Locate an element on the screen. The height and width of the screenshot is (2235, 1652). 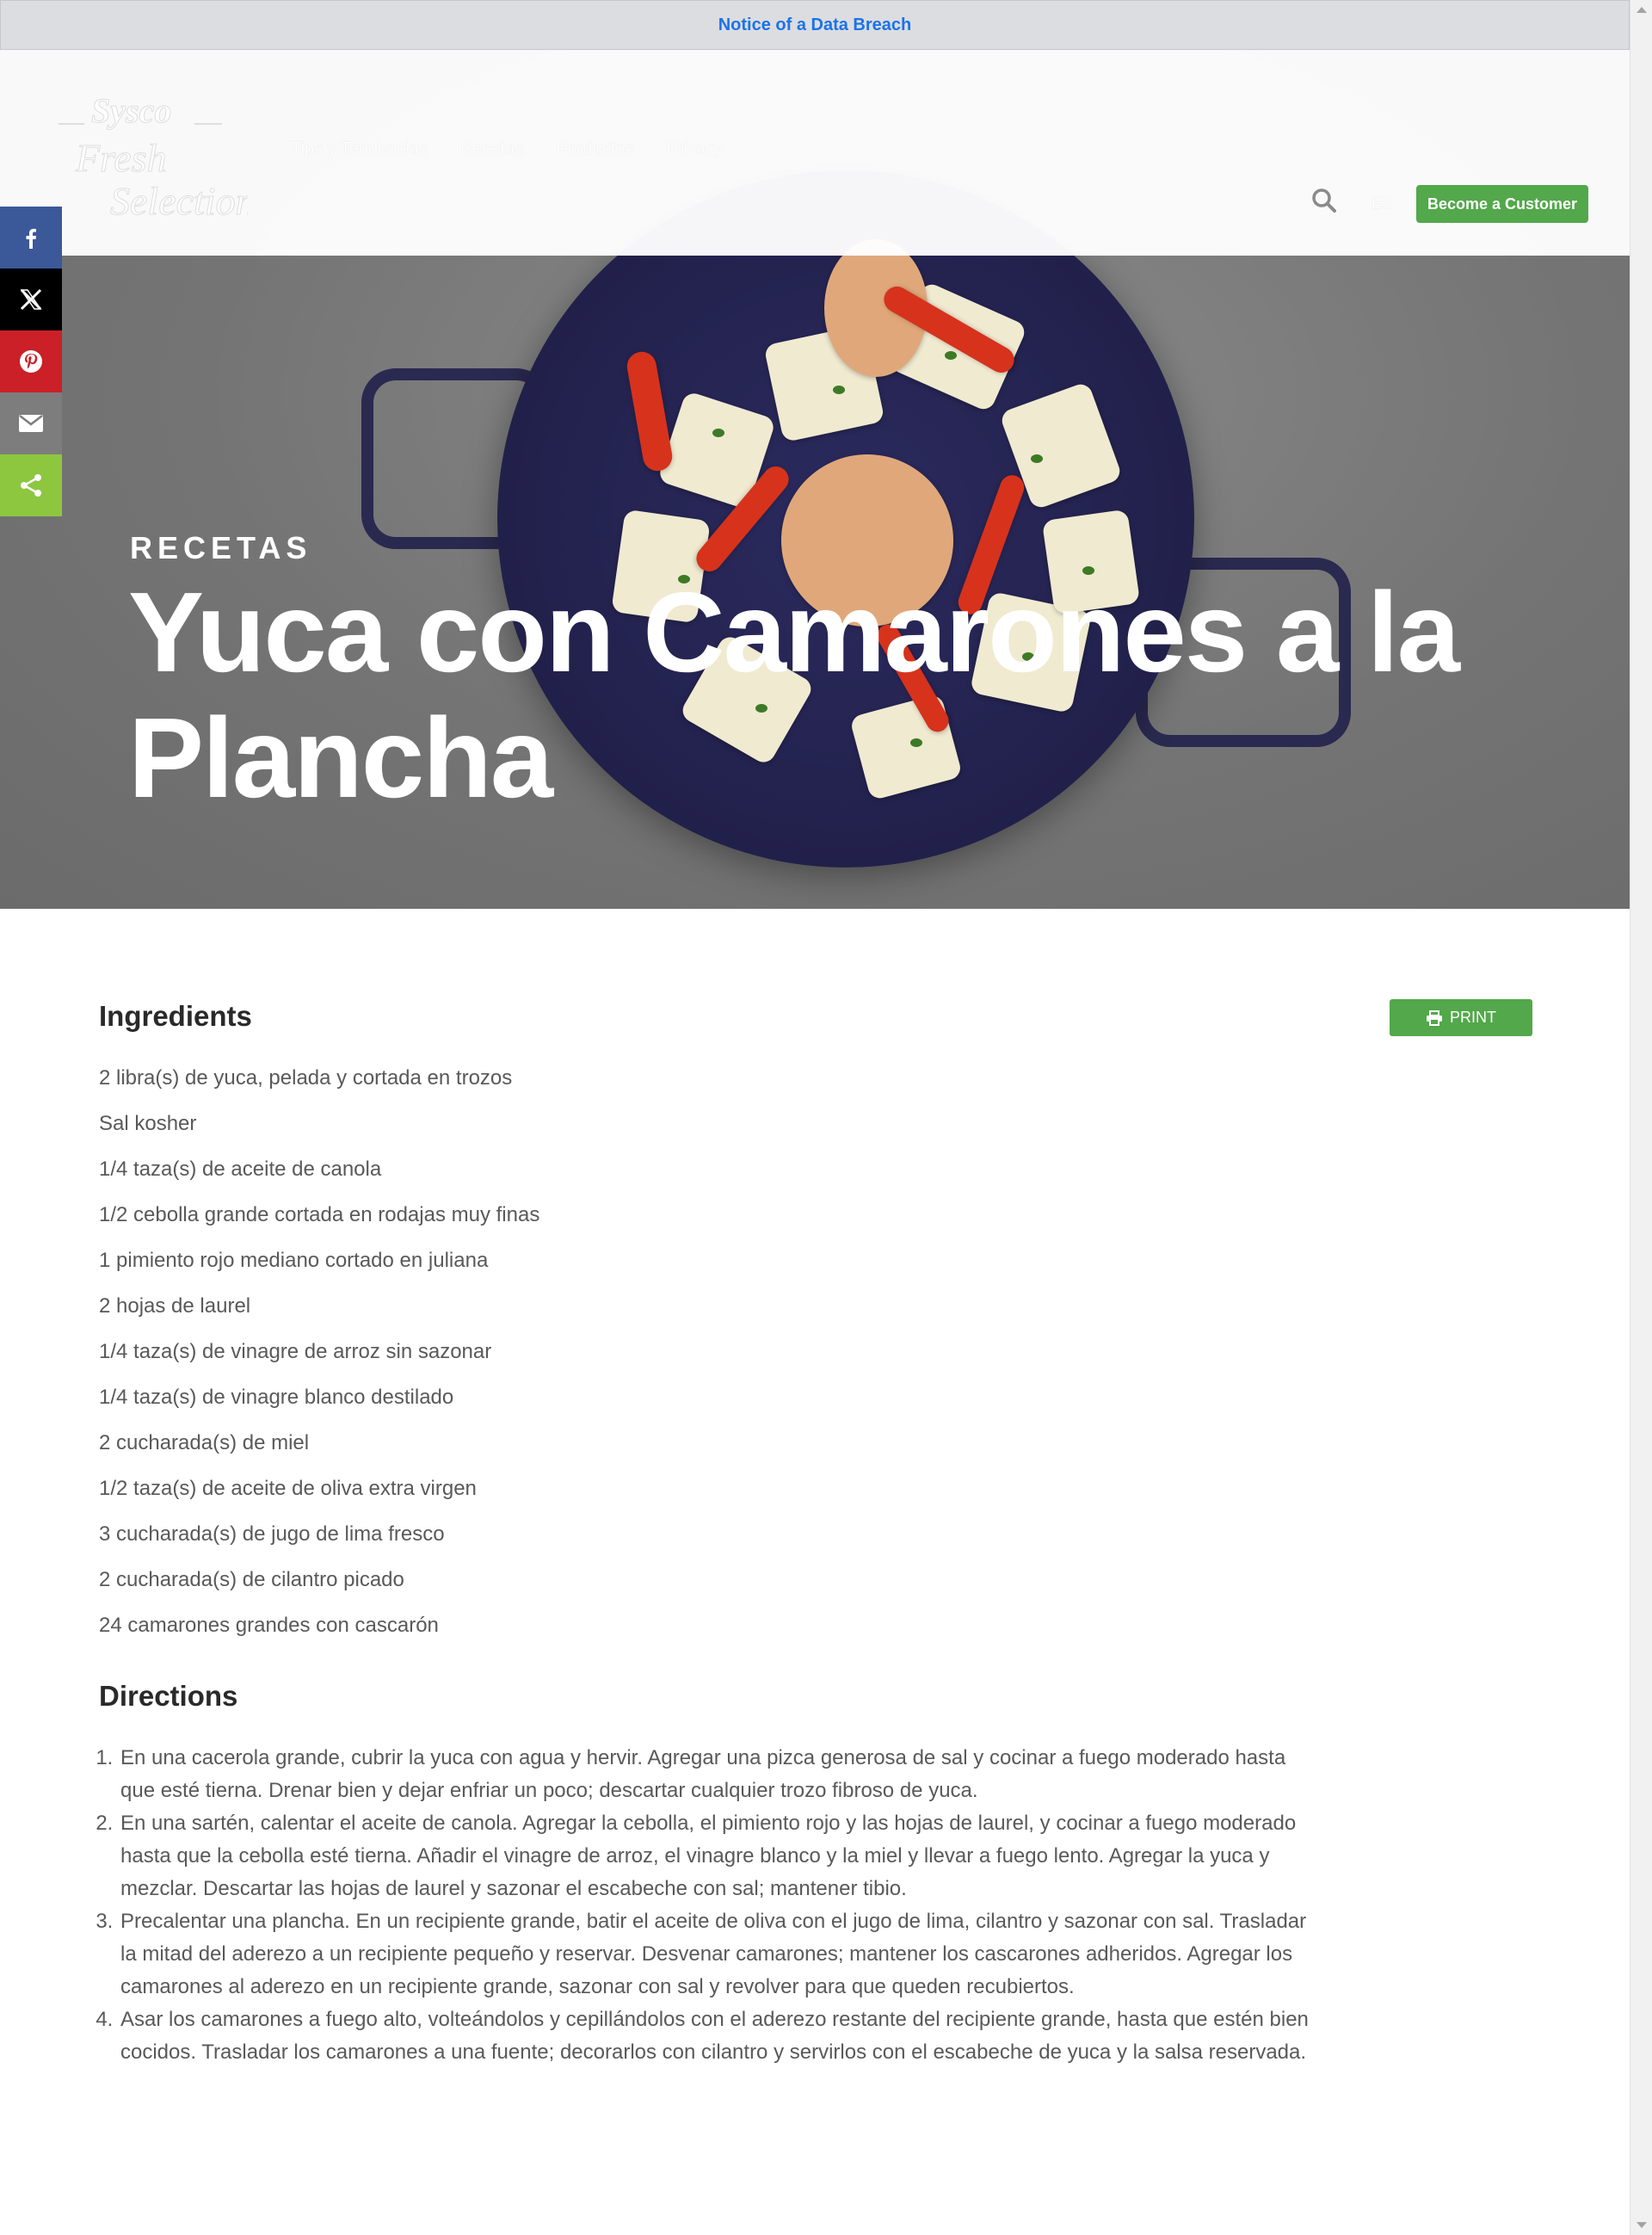
share-sidebar is located at coordinates (31, 362).